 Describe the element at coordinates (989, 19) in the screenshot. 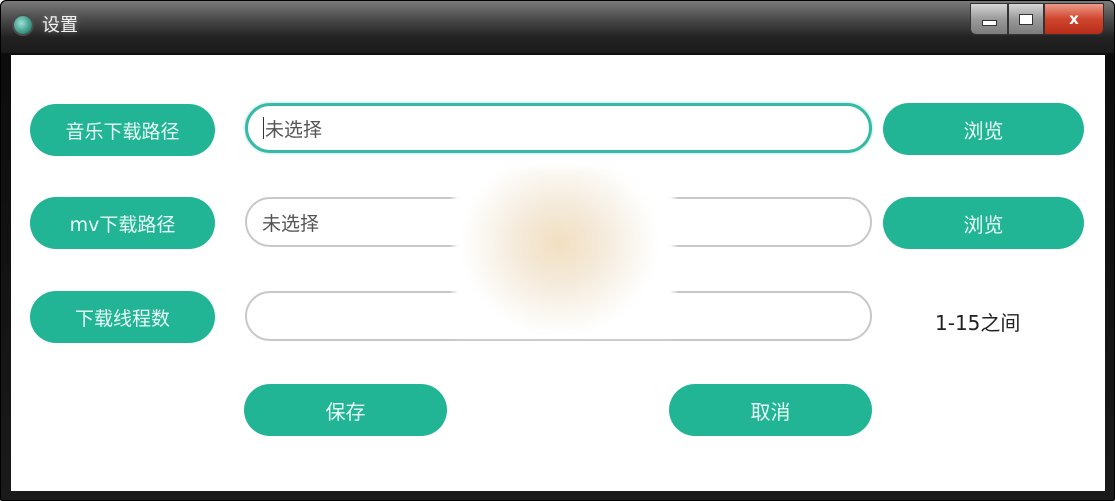

I see `minimize-button` at that location.